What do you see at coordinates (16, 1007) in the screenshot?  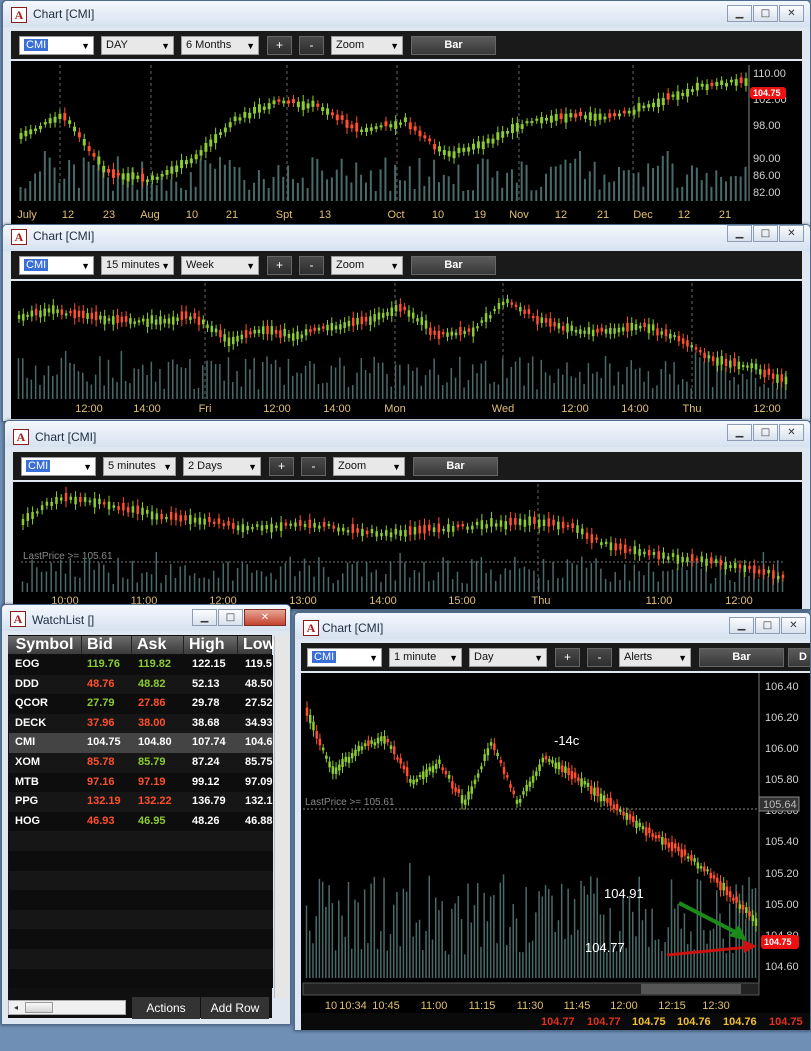 I see `scroll-left-icon: ◂` at bounding box center [16, 1007].